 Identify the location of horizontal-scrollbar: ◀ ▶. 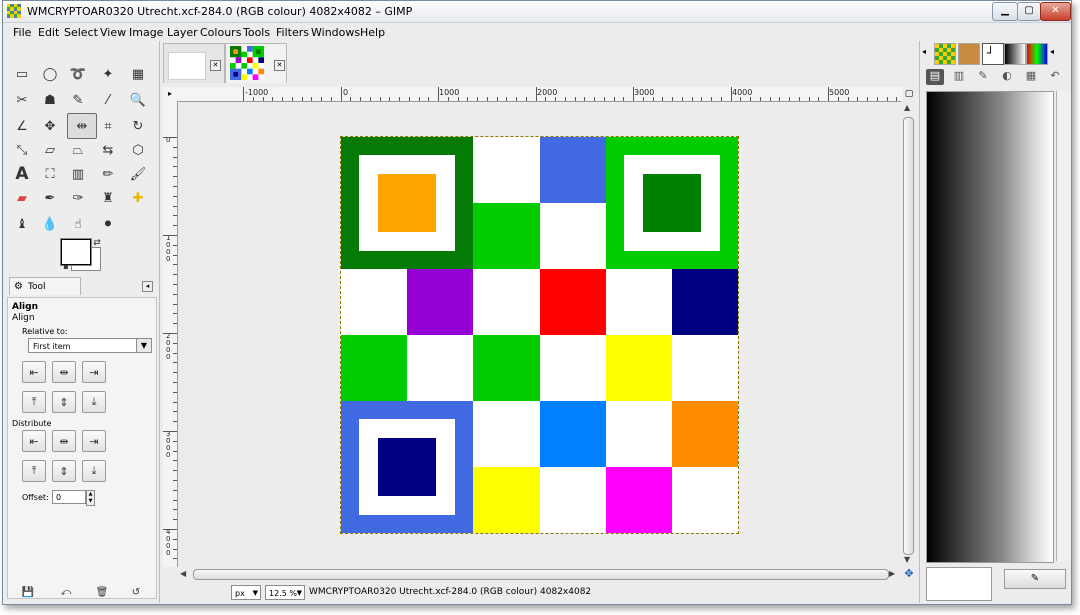
(539, 574).